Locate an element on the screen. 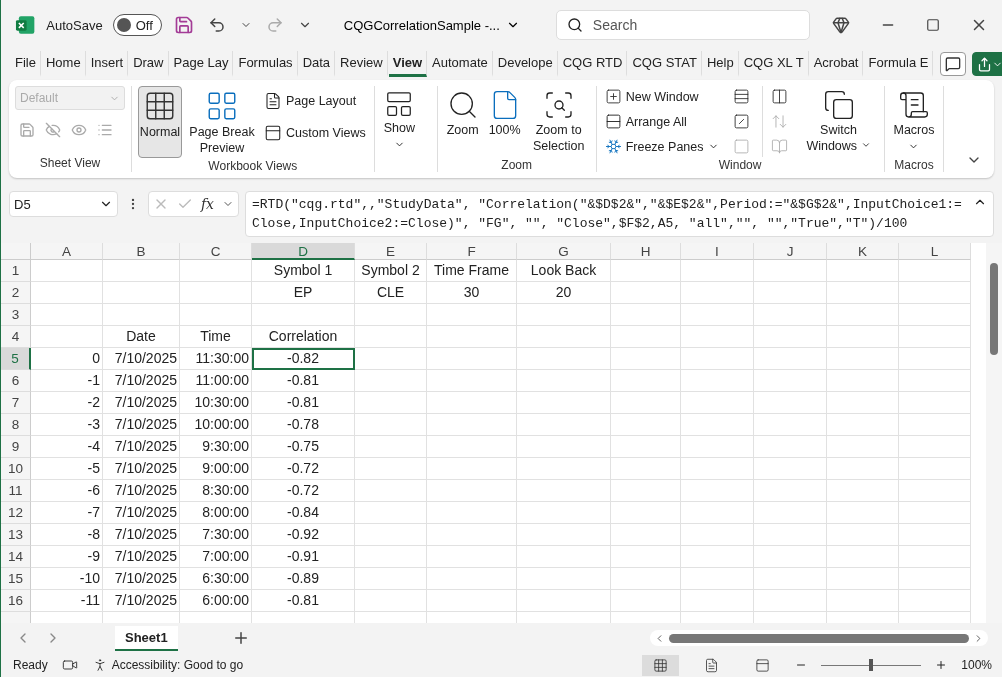 This screenshot has height=677, width=1002. macros-button: Macros is located at coordinates (914, 122).